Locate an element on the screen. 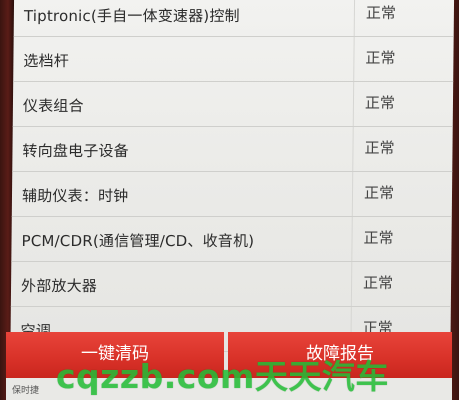  list-item: Tiptronic(手自一体变速器)控制 正常 is located at coordinates (234, 18).